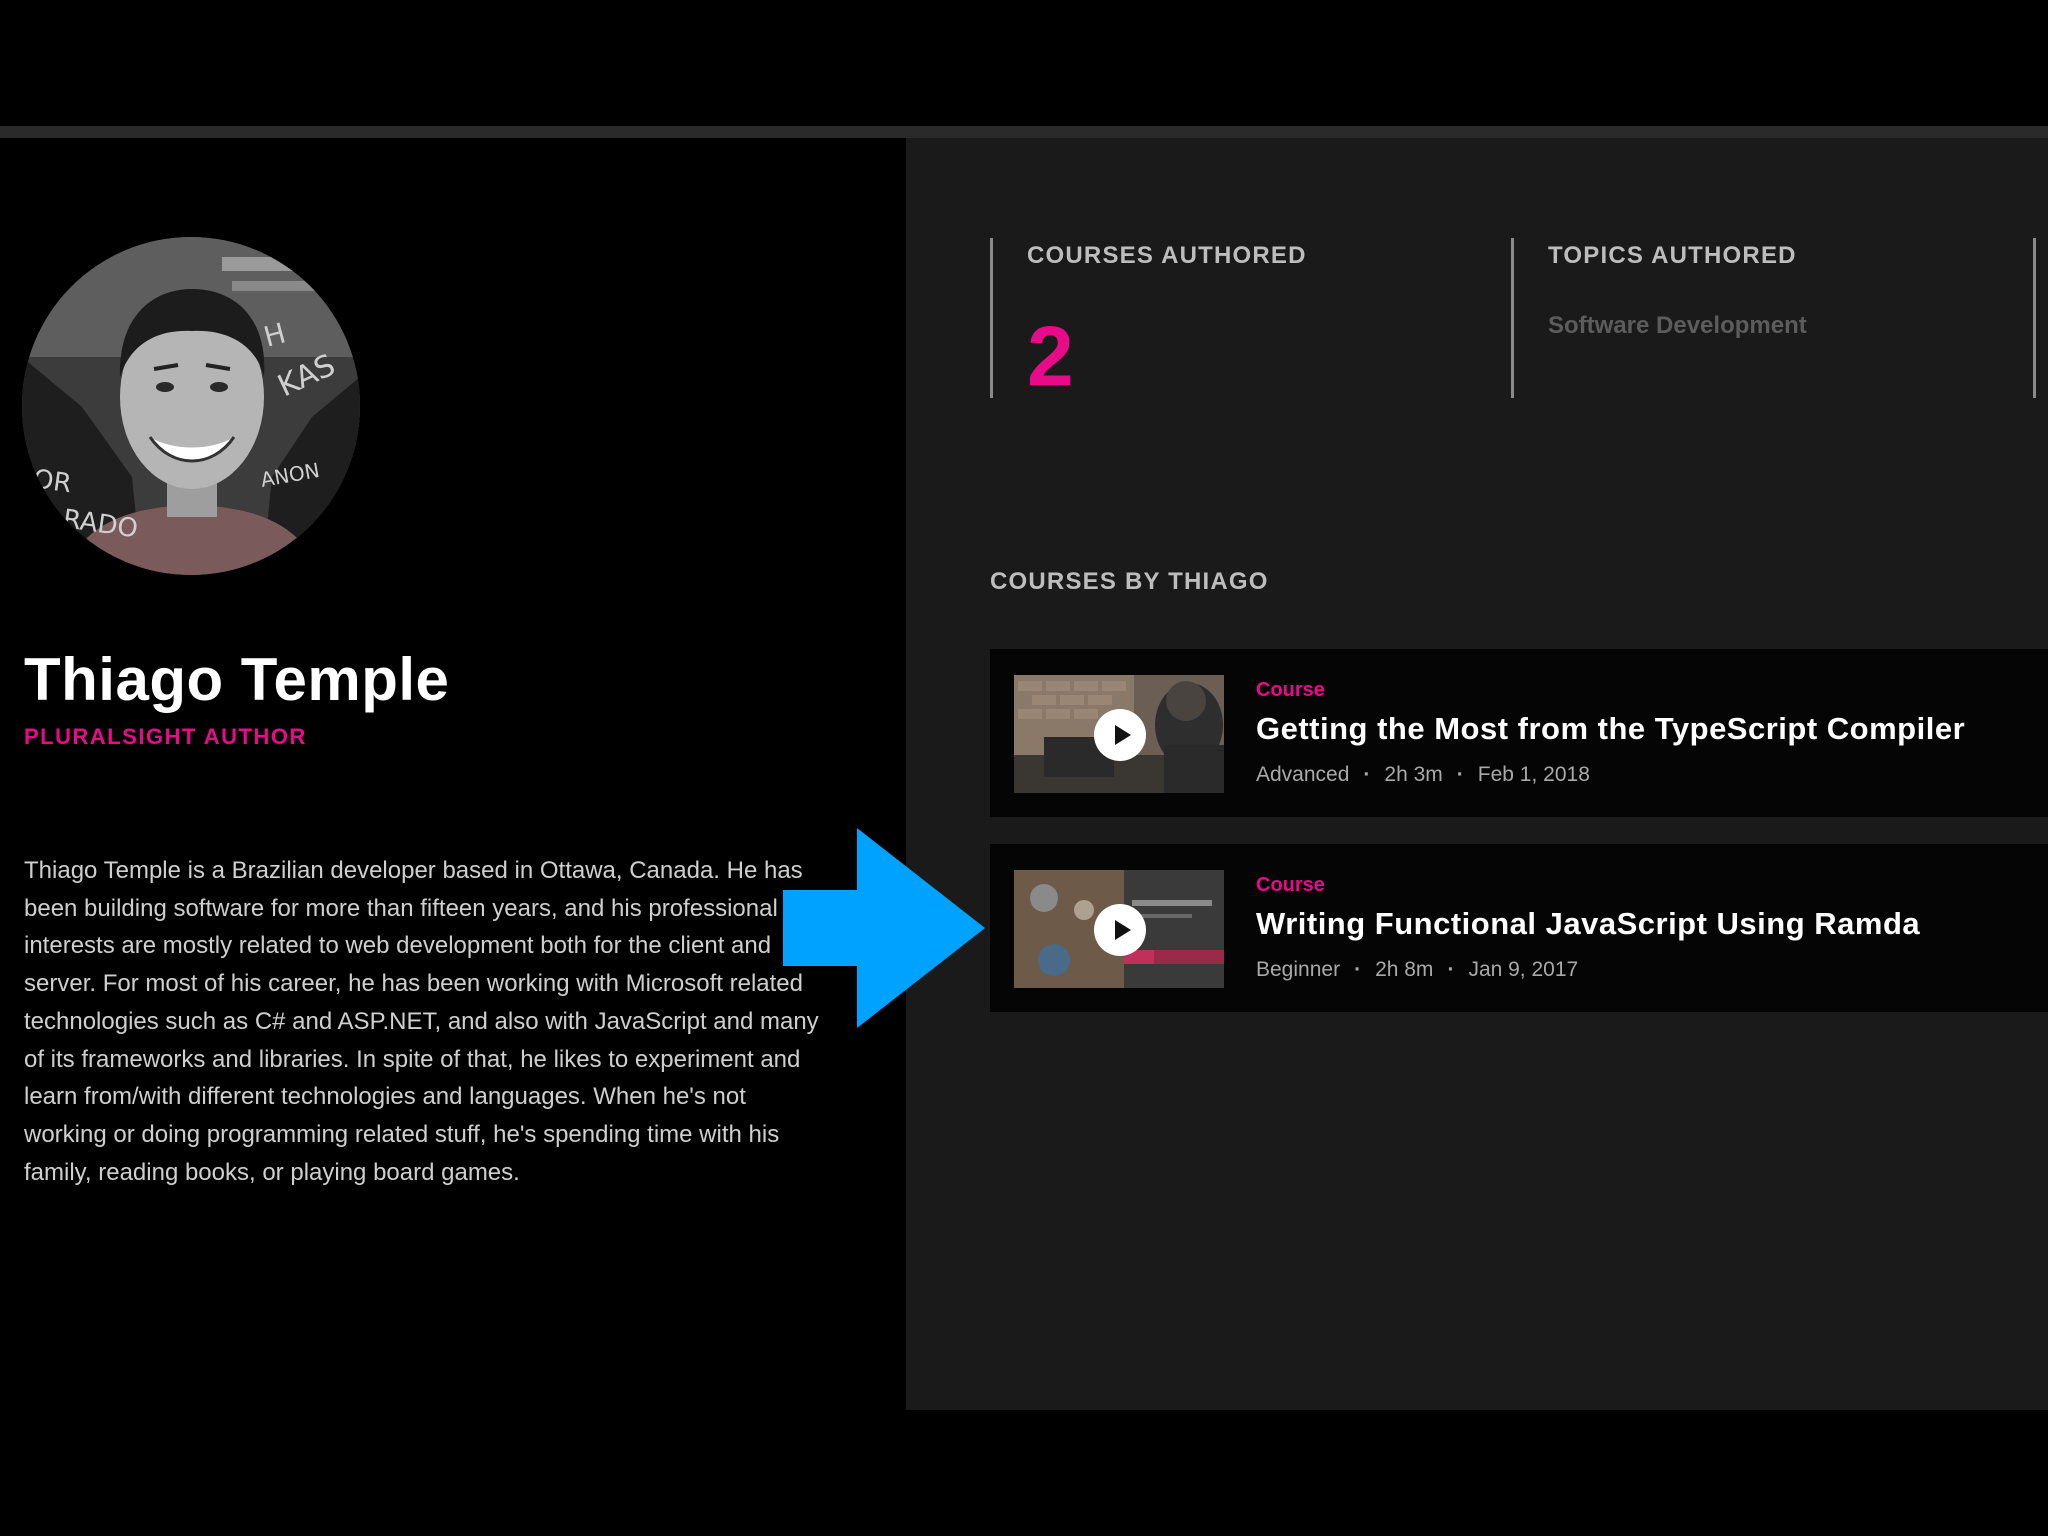 This screenshot has height=1536, width=2048. What do you see at coordinates (1533, 774) in the screenshot?
I see `course-date: Feb 1, 2018` at bounding box center [1533, 774].